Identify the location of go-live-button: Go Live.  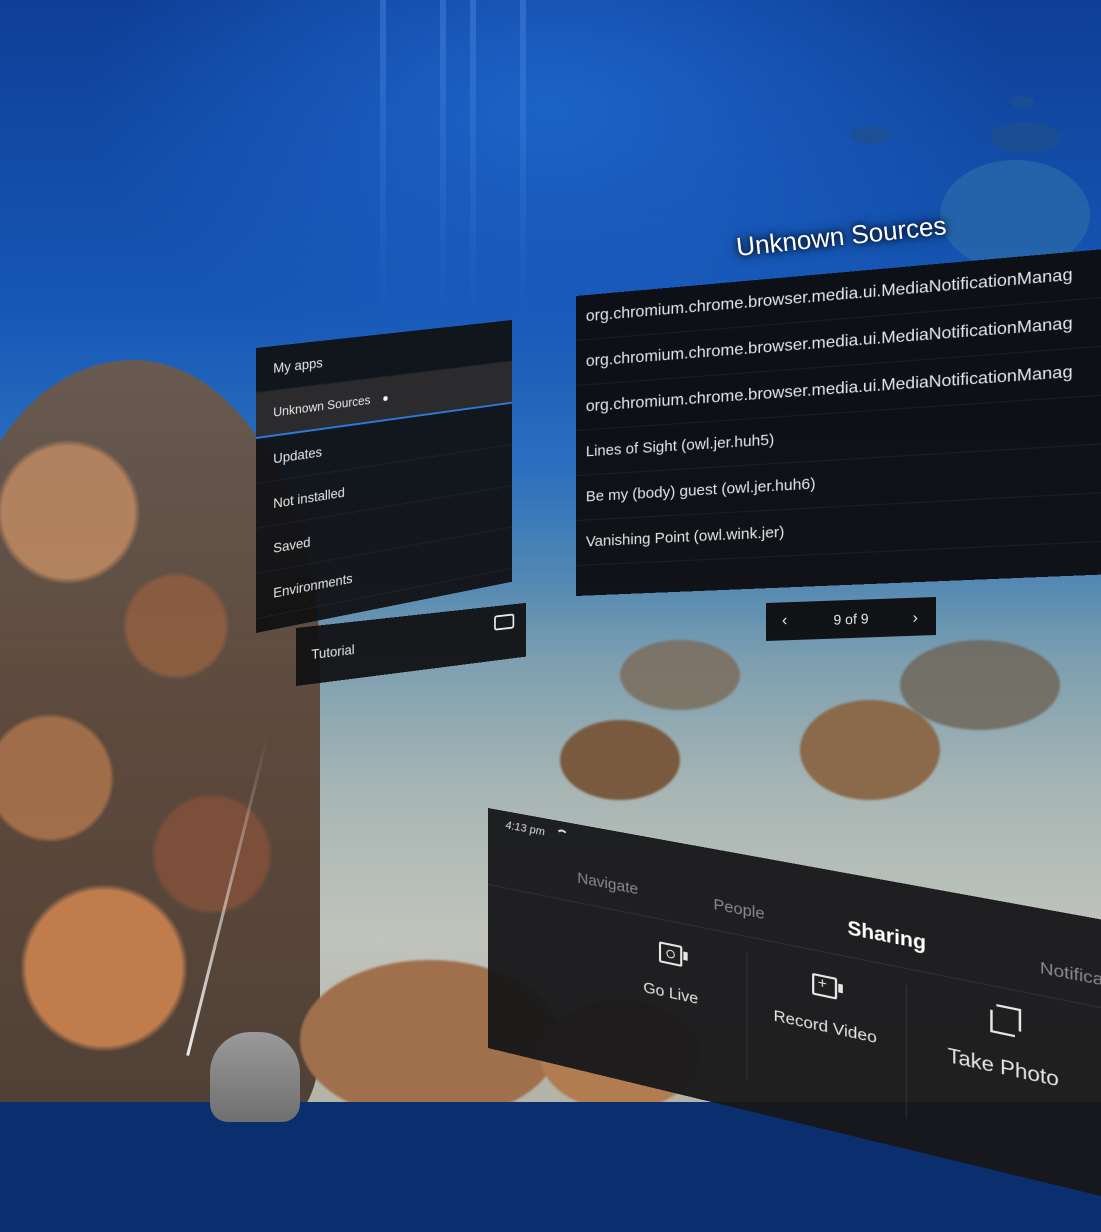
(672, 1001).